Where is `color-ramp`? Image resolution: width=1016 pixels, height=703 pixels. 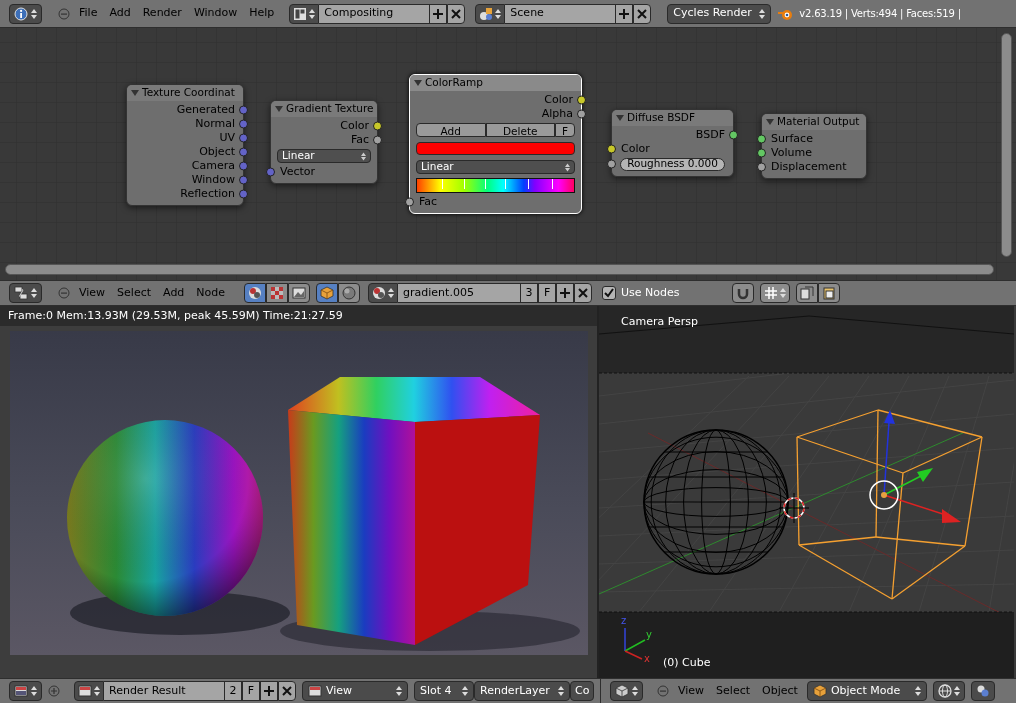 color-ramp is located at coordinates (495, 185).